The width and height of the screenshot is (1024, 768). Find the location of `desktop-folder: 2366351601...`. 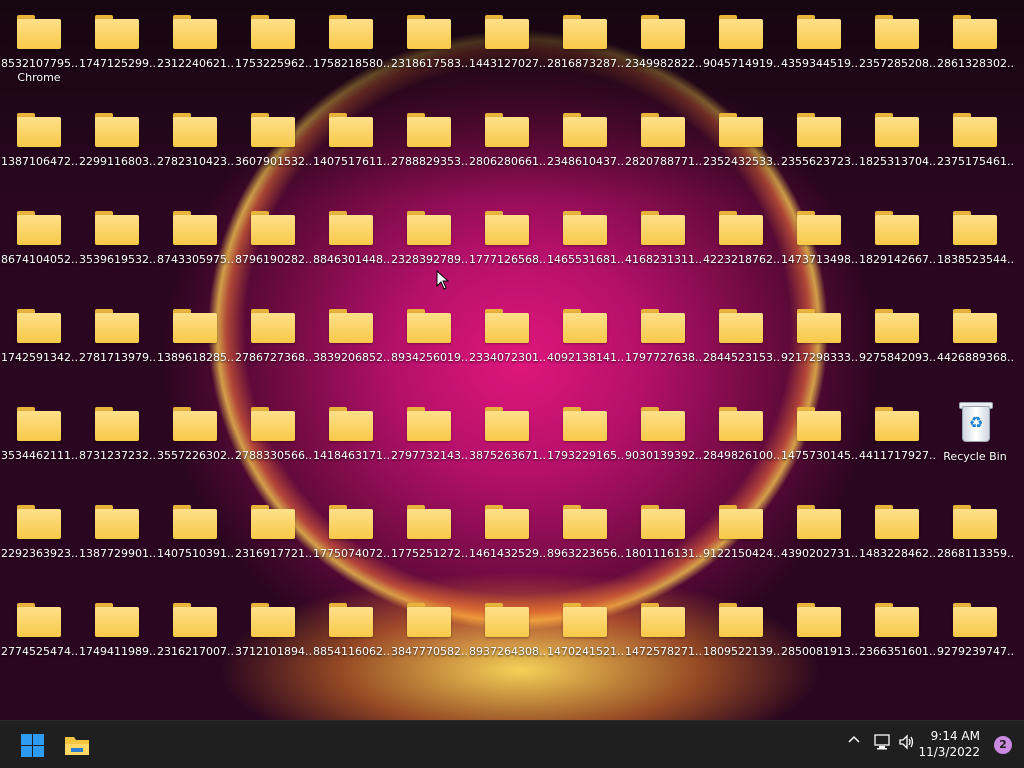

desktop-folder: 2366351601... is located at coordinates (897, 636).